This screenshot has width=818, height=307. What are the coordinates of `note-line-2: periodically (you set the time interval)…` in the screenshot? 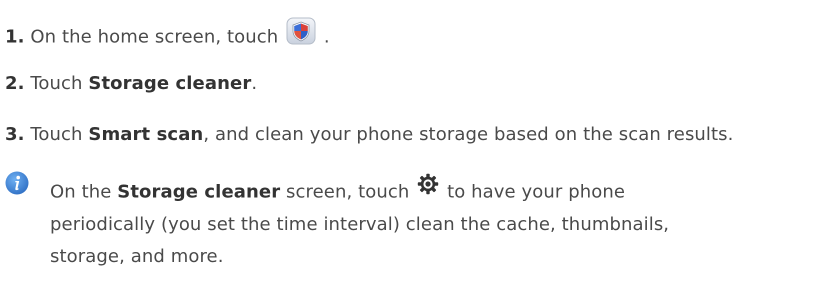 It's located at (360, 224).